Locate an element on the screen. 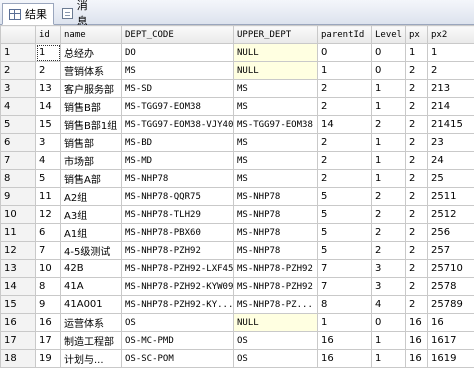 This screenshot has width=474, height=371. upper-dept-cell: OS is located at coordinates (275, 340).